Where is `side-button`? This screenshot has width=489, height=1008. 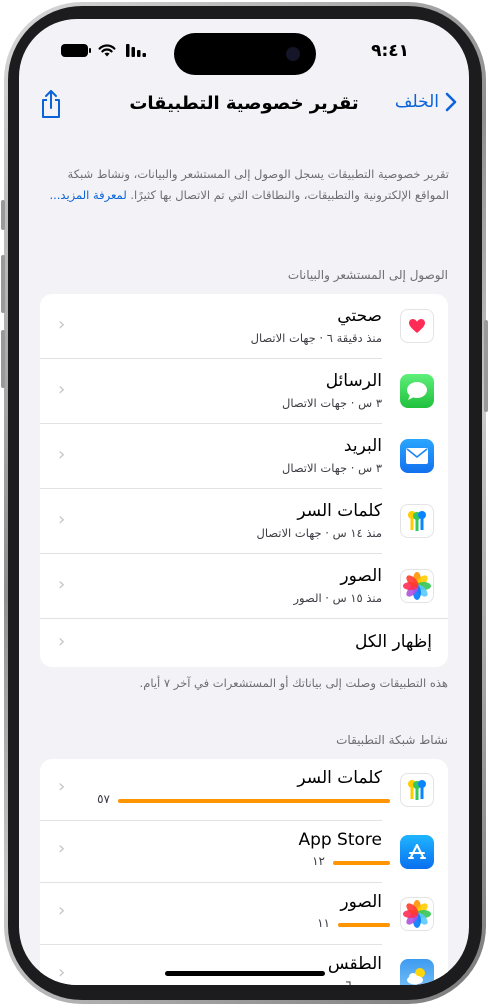
side-button is located at coordinates (486, 366).